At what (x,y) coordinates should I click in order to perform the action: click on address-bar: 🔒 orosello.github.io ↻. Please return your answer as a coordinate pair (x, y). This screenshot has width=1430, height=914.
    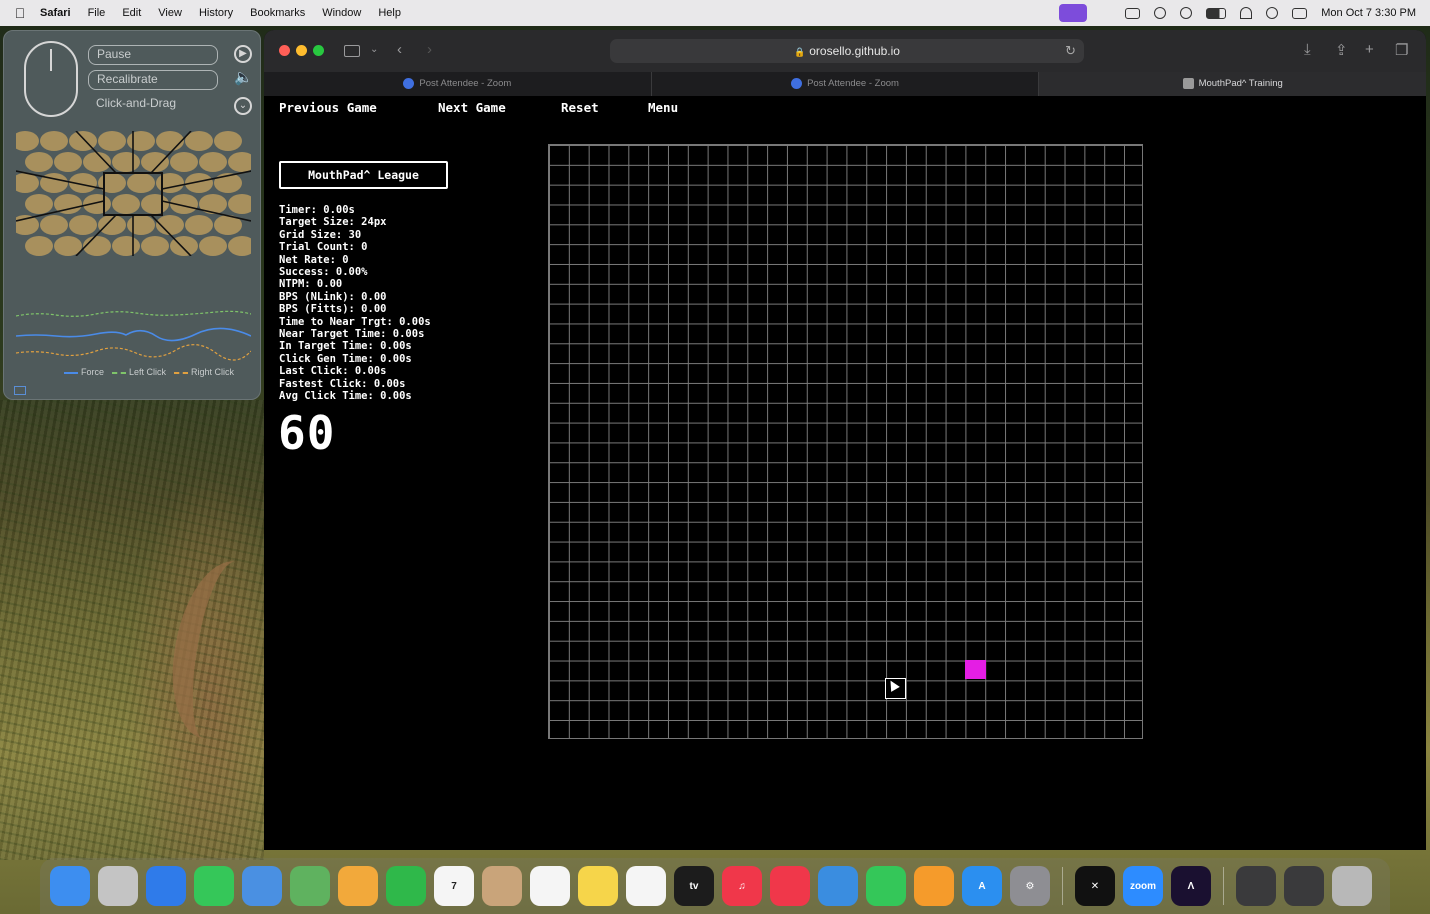
    Looking at the image, I should click on (847, 51).